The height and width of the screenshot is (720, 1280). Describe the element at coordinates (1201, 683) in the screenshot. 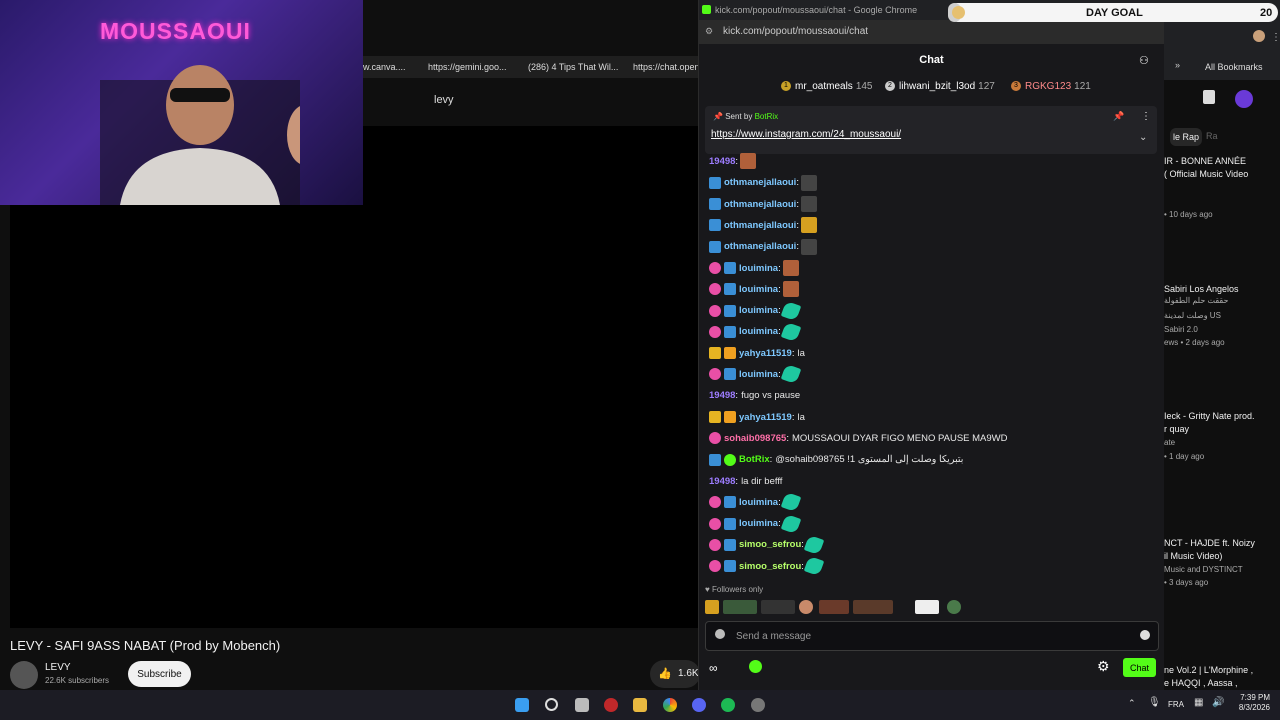

I see `rec-title: e HAQQI , Aassa ,` at that location.